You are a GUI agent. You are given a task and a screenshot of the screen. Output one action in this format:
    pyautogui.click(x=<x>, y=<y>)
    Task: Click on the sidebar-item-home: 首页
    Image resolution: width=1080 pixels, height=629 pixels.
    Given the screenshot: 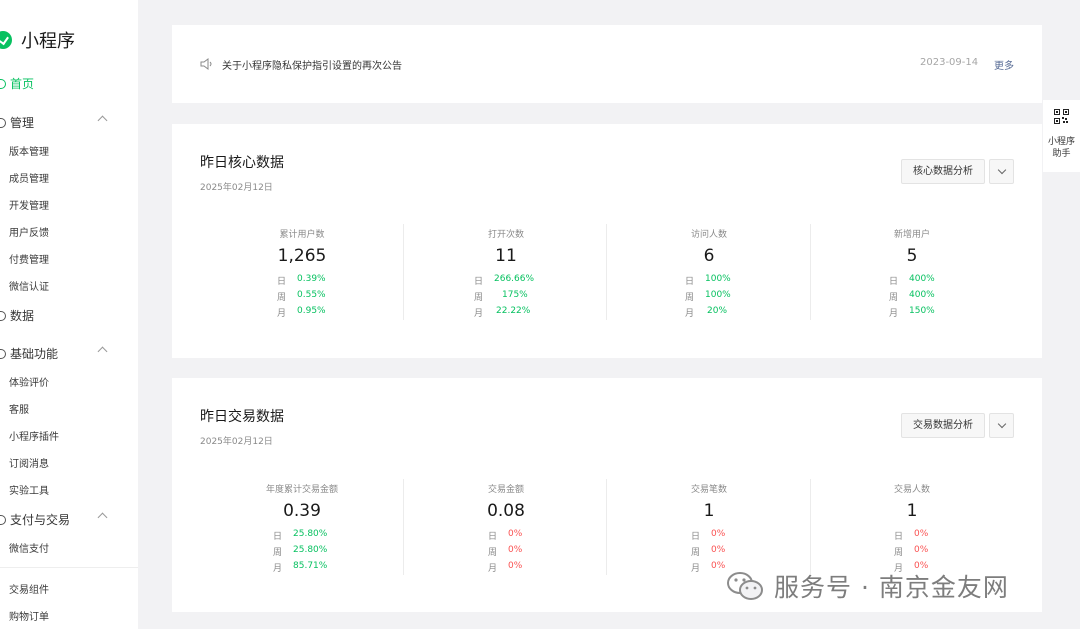 What is the action you would take?
    pyautogui.click(x=60, y=83)
    